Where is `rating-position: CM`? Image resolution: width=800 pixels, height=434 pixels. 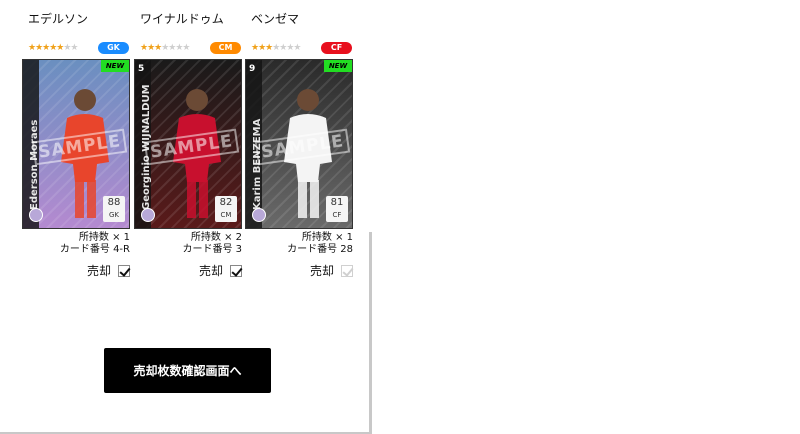
rating-position: CM is located at coordinates (226, 215).